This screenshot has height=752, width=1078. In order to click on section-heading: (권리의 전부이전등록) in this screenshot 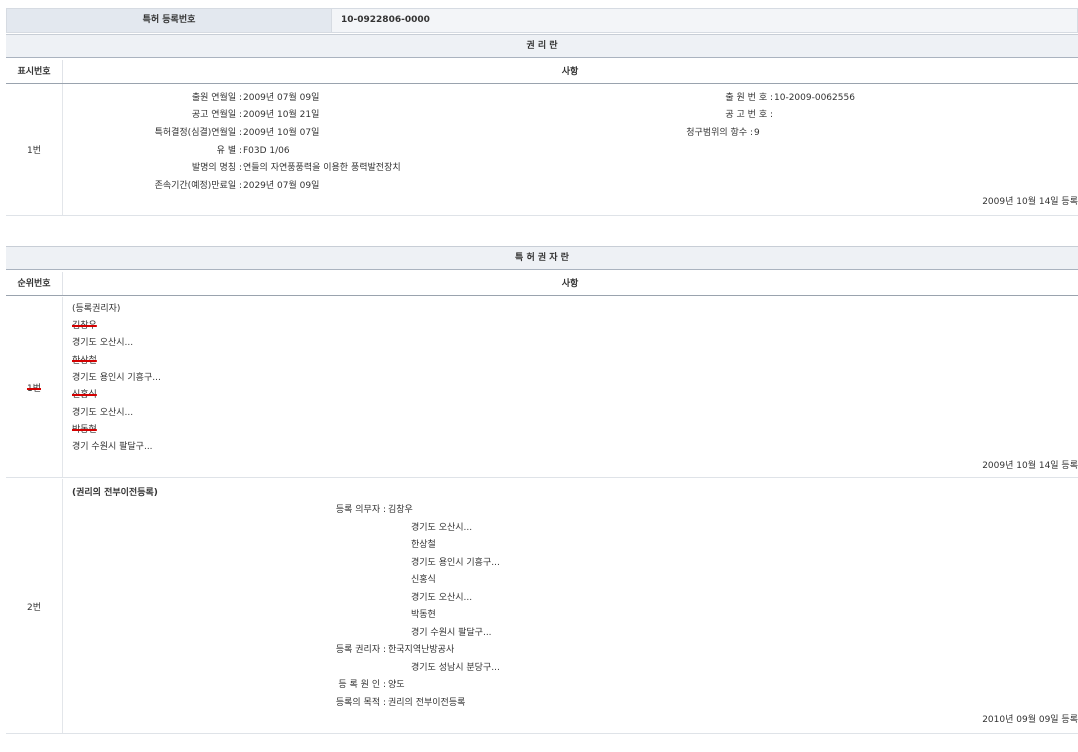, I will do `click(115, 493)`.